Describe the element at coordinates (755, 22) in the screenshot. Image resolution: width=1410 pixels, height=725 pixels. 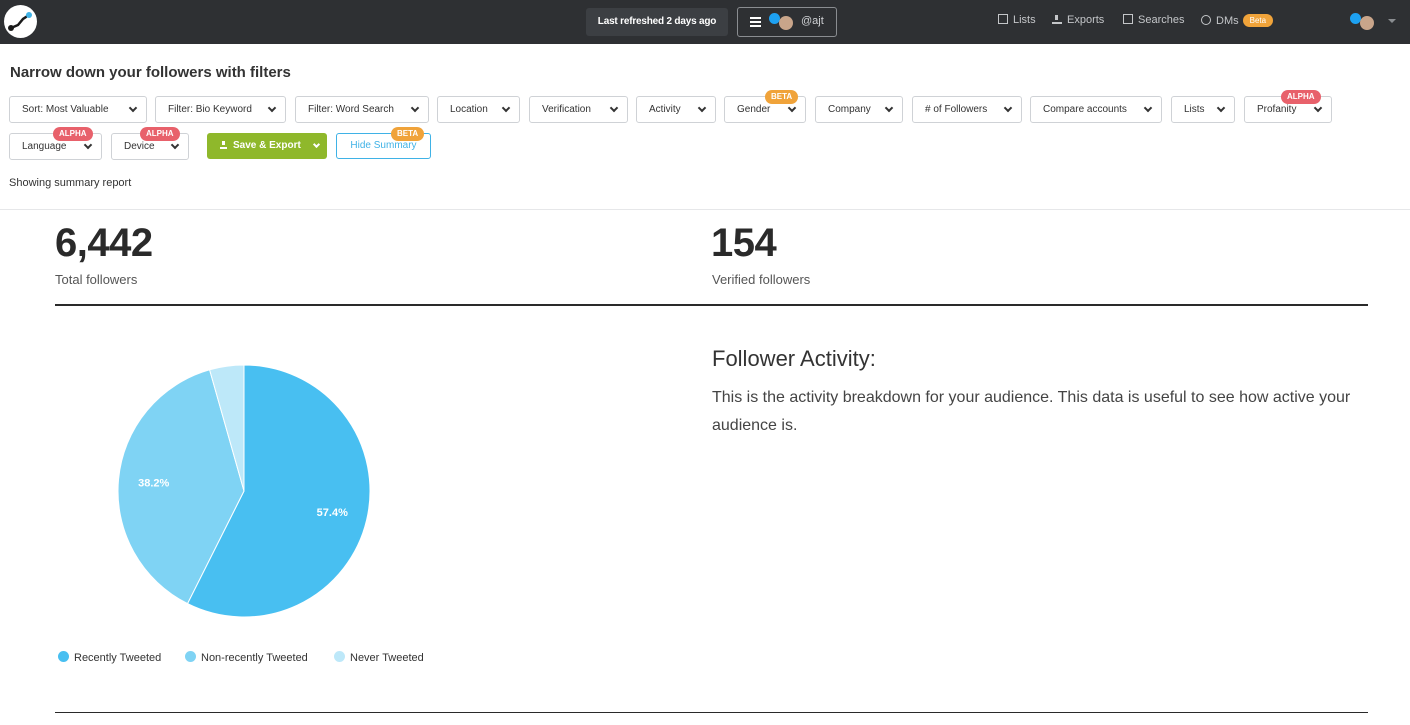
I see `hamburger-menu-icon` at that location.